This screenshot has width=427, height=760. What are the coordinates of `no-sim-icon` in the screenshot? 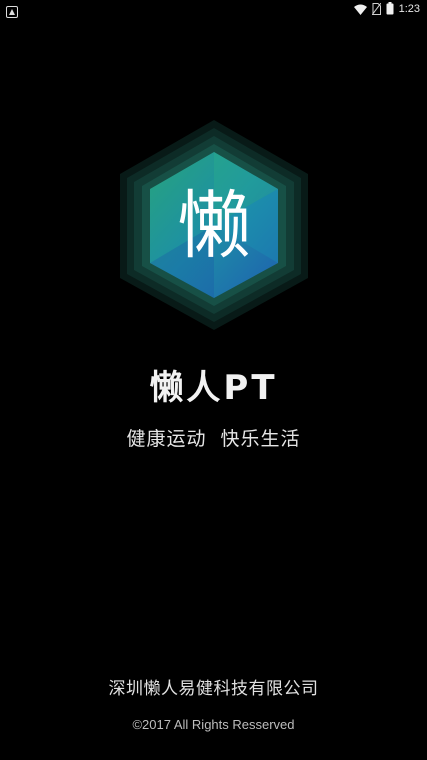 It's located at (376, 9).